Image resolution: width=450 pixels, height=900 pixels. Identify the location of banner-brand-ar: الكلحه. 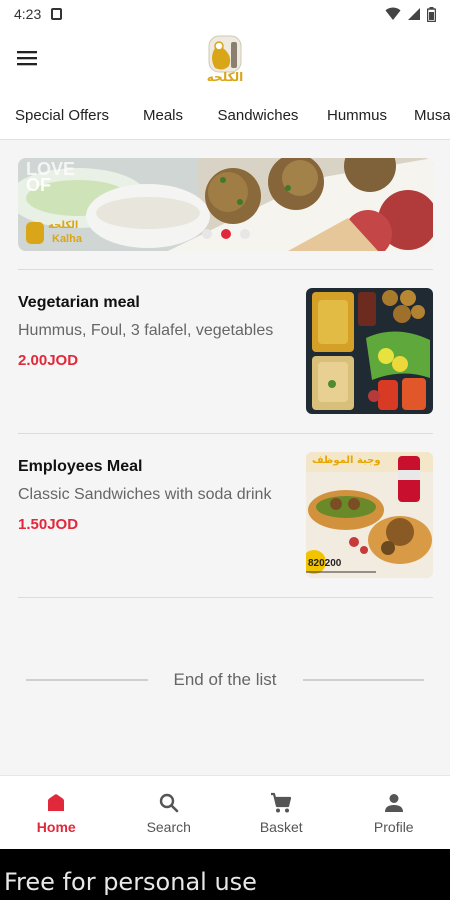
(63, 225).